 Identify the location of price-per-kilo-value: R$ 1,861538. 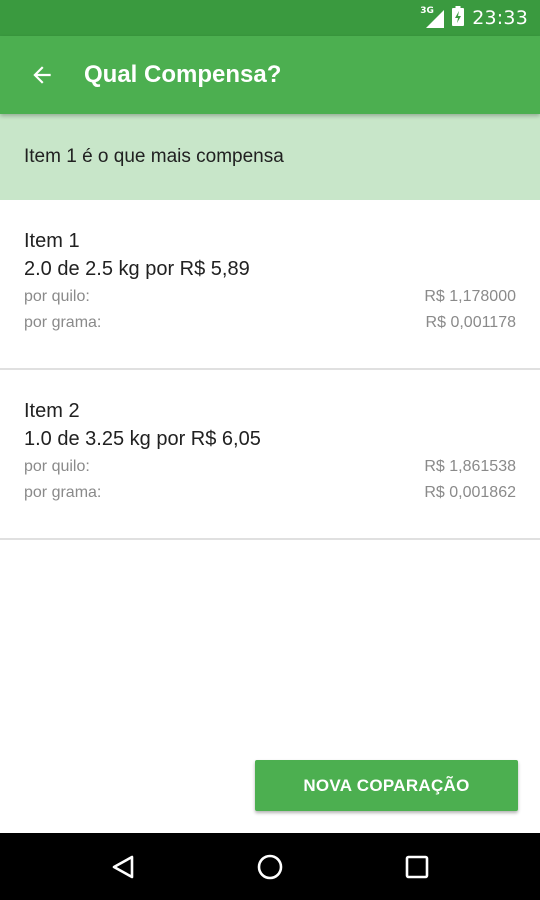
(470, 466).